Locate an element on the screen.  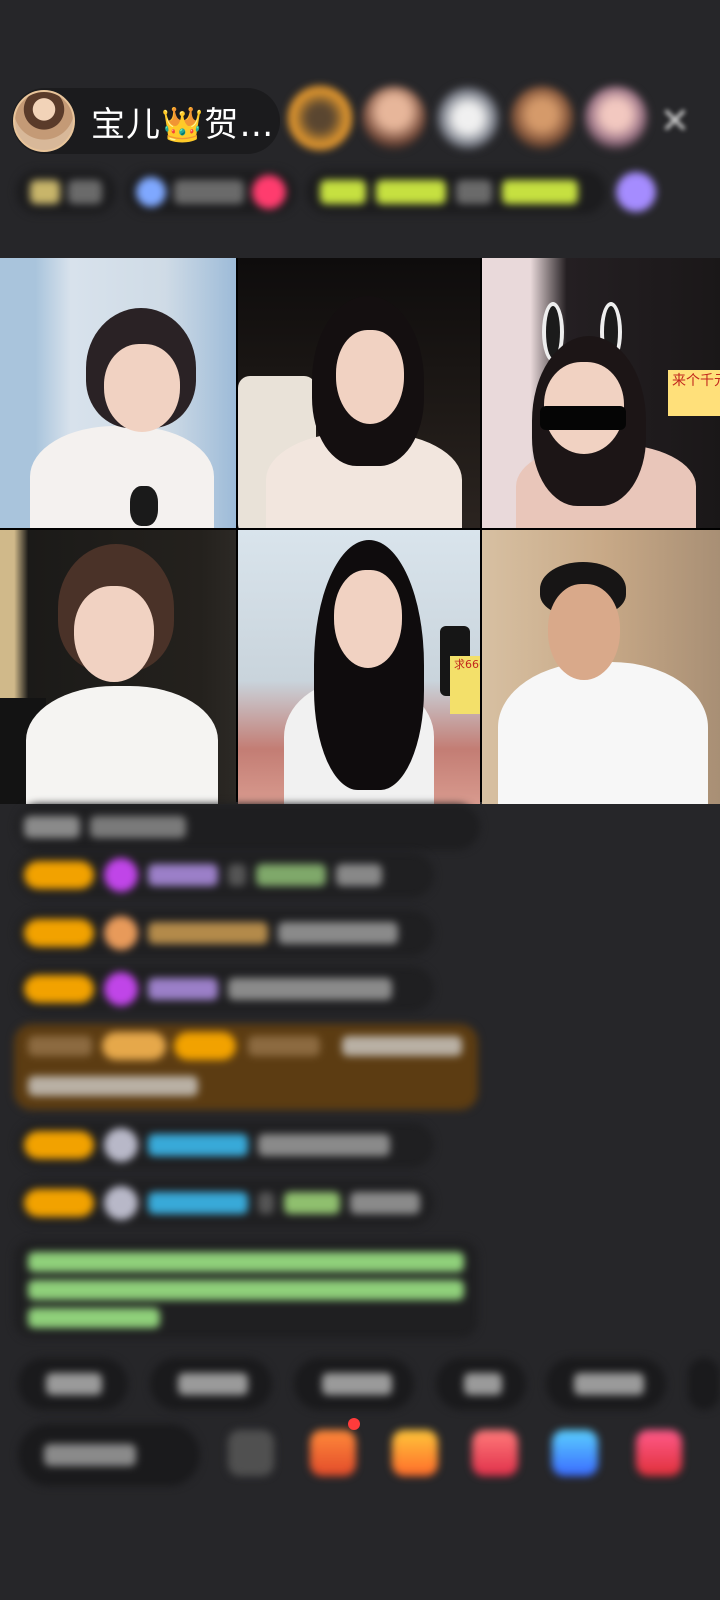
video-tile-5: 求666 球 求 is located at coordinates (359, 667).